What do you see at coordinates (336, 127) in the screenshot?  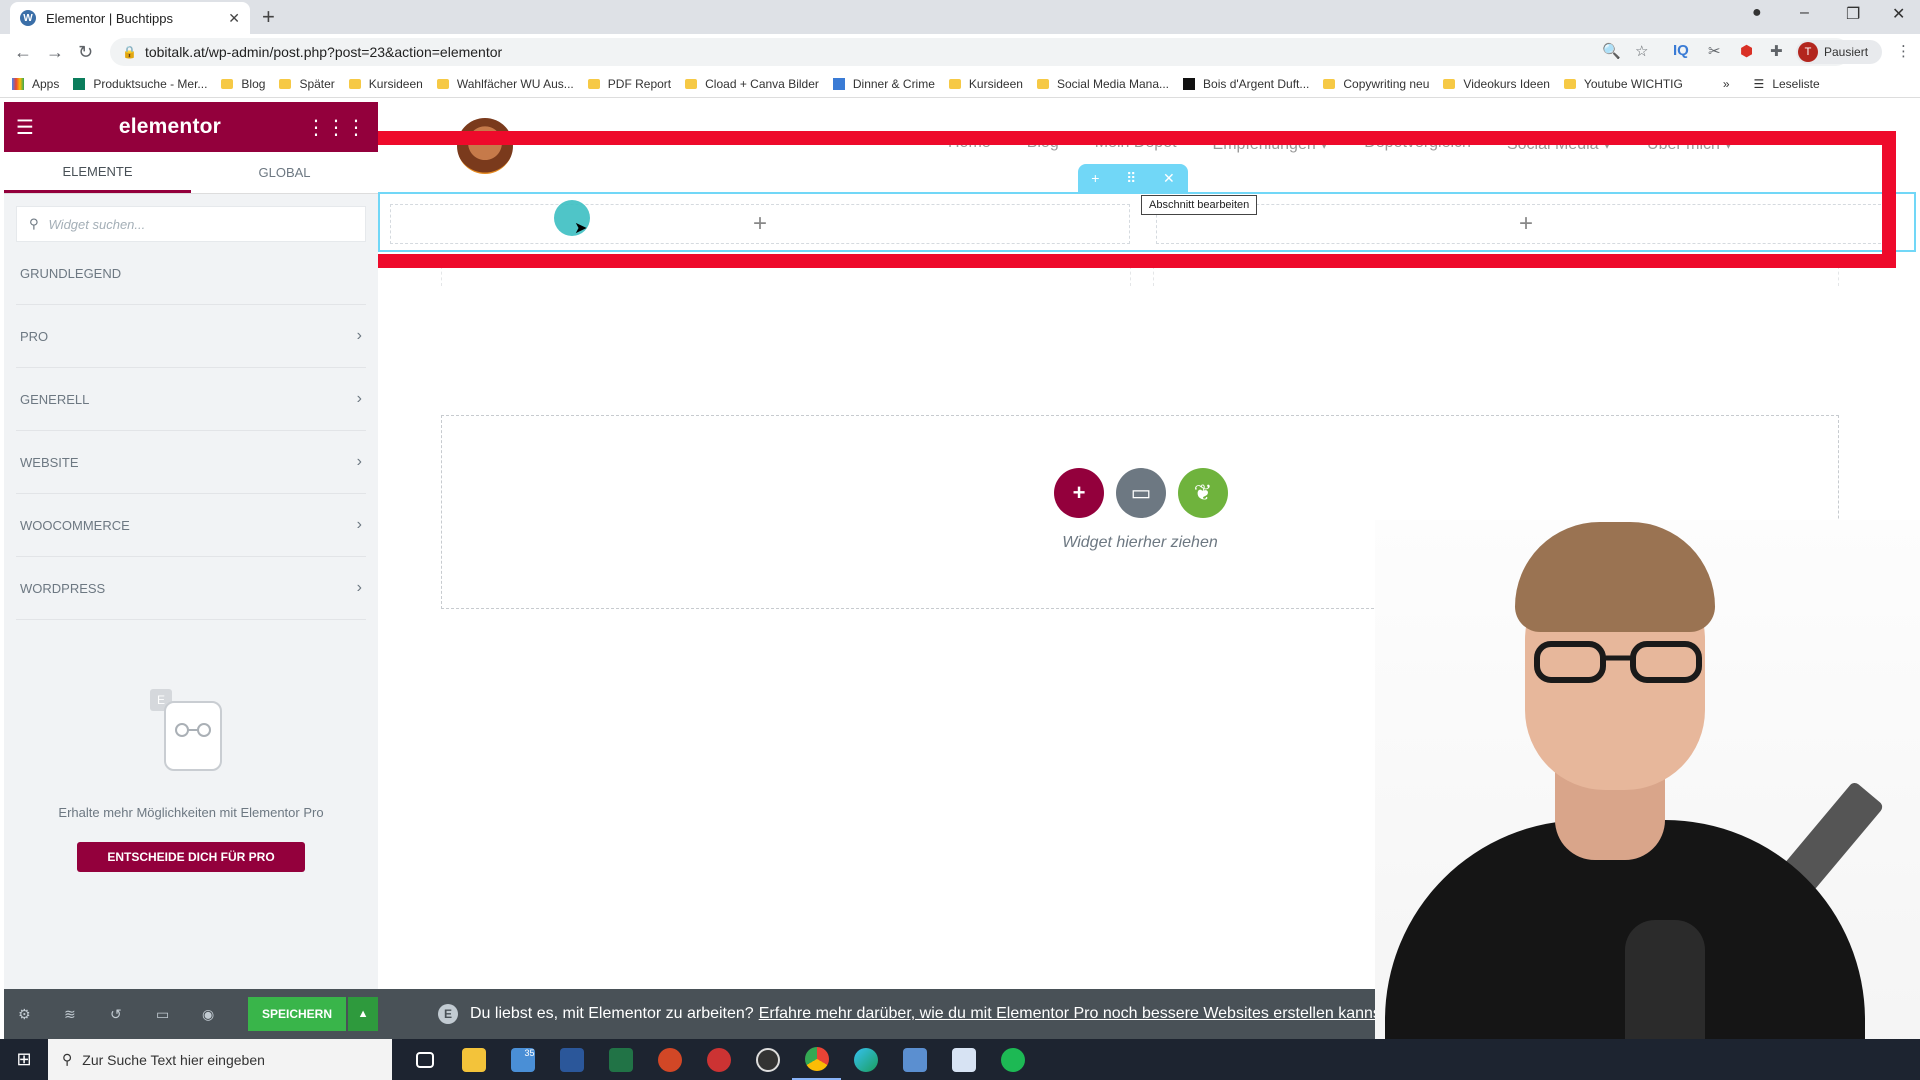 I see `widgets-grid-icon: ⋮⋮⋮` at bounding box center [336, 127].